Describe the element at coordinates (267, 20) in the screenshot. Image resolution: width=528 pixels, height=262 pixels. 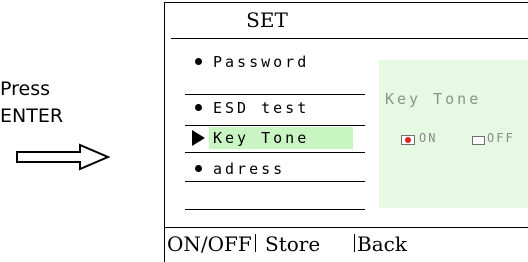
I see `screen-title: SET` at that location.